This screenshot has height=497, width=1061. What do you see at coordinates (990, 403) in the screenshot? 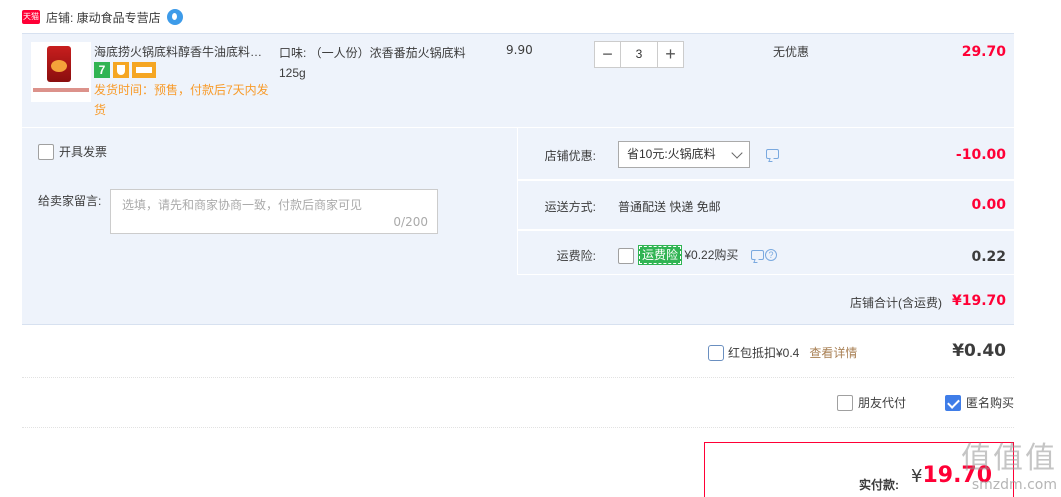
I see `anonymous-buy-label: 匿名购买` at bounding box center [990, 403].